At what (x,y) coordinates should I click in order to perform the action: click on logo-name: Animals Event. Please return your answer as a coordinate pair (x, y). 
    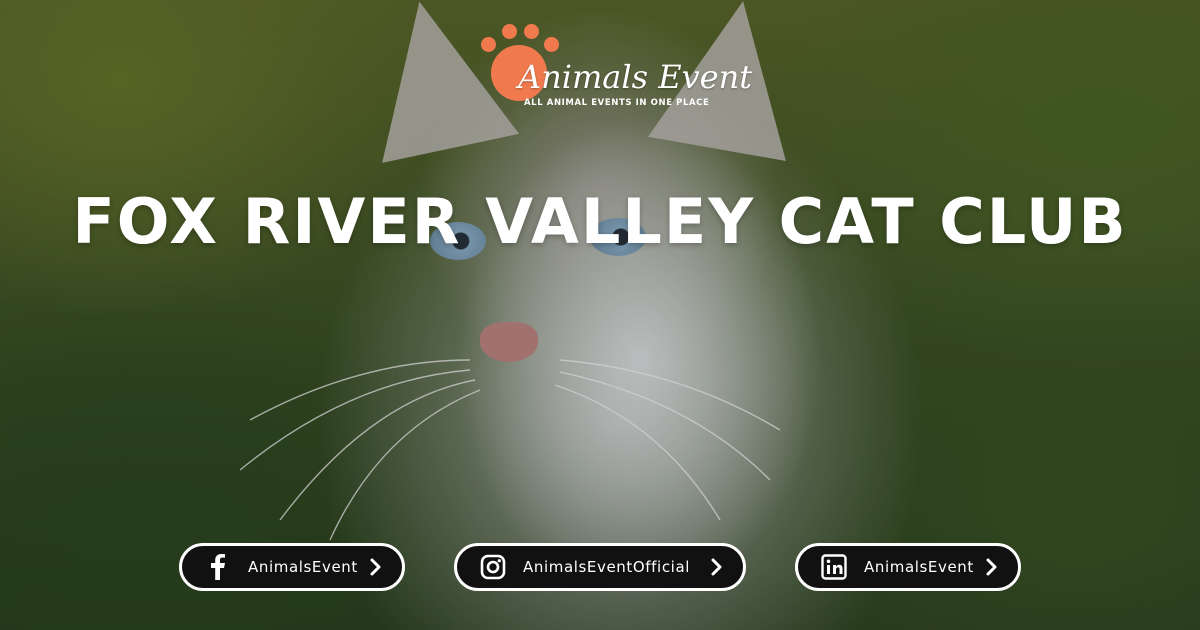
    Looking at the image, I should click on (635, 77).